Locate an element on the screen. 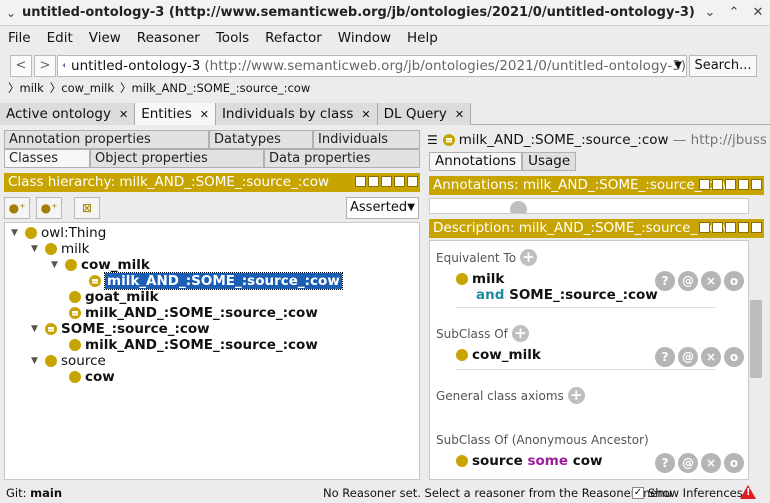 This screenshot has width=770, height=503. add-sibling-button: ●⁺ is located at coordinates (49, 208).